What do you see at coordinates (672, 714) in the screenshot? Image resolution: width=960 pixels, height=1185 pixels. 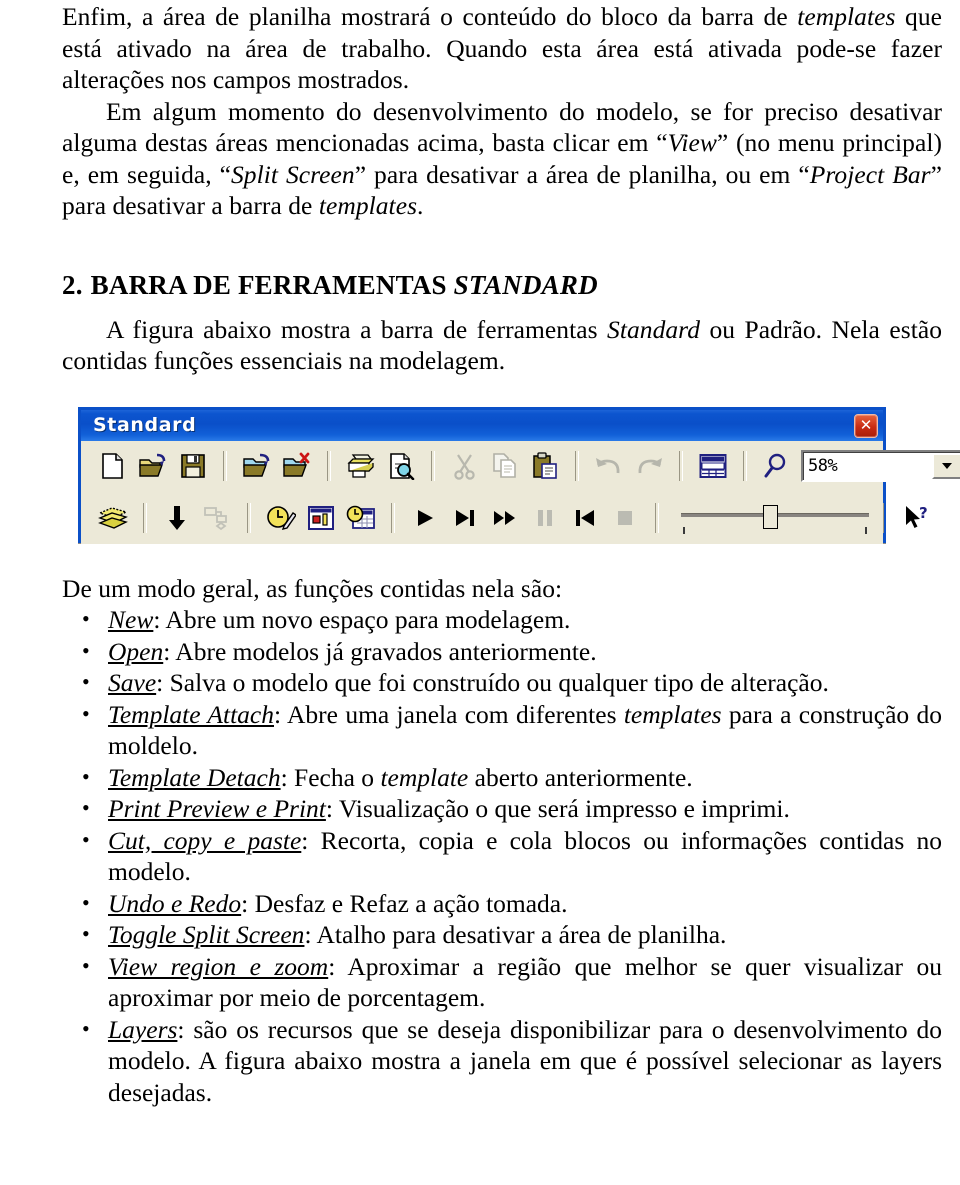 I see `list-item-desc-italic: templates` at bounding box center [672, 714].